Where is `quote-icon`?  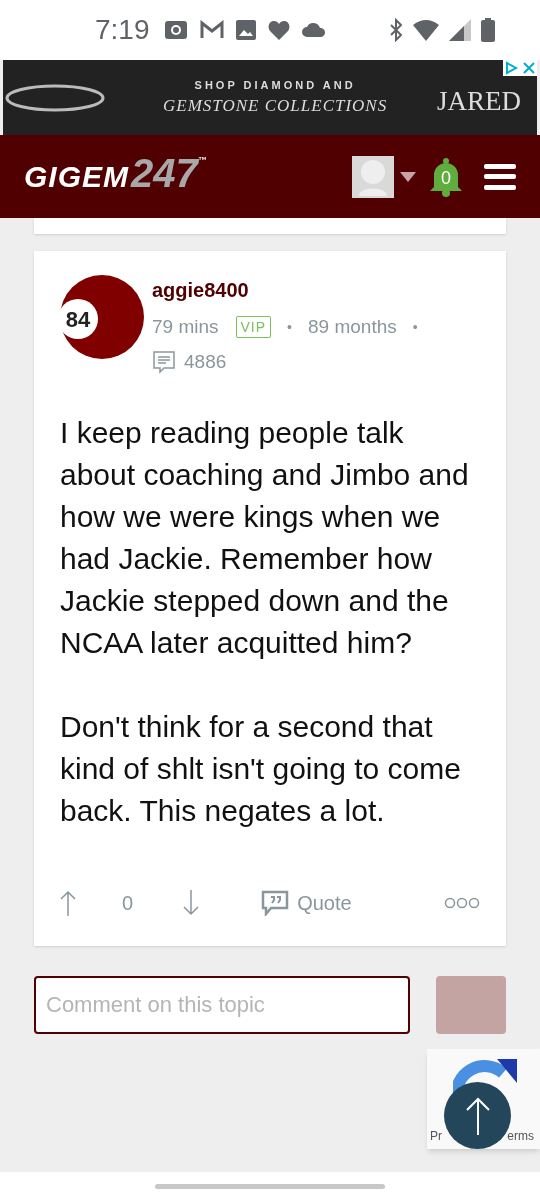
quote-icon is located at coordinates (275, 903).